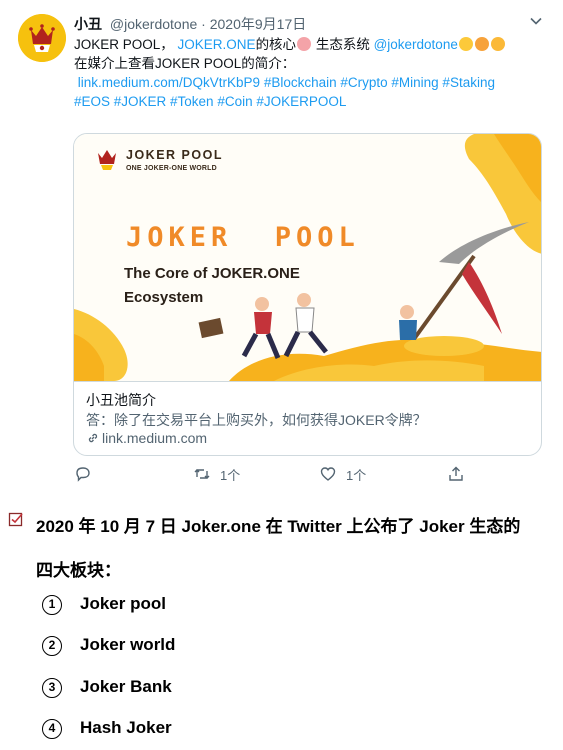  Describe the element at coordinates (307, 381) in the screenshot. I see `card-divider` at that location.